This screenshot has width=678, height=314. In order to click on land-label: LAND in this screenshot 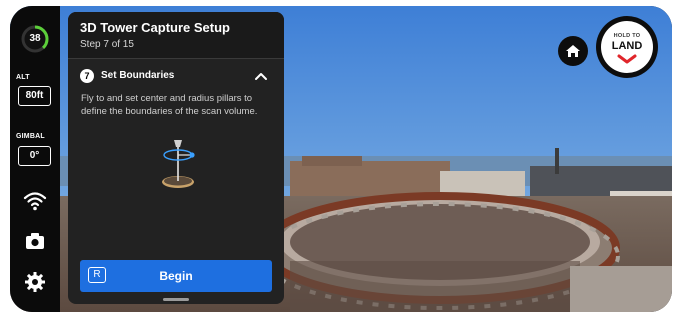, I will do `click(627, 46)`.